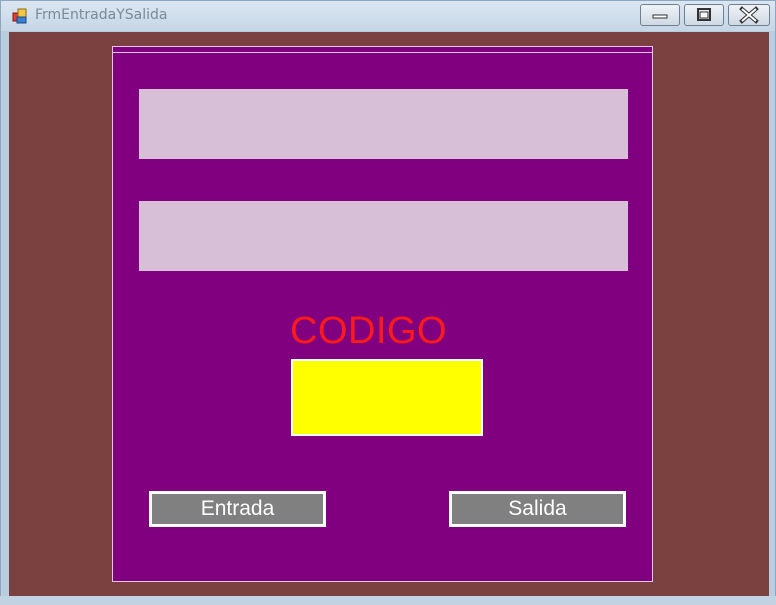 Image resolution: width=776 pixels, height=605 pixels. Describe the element at coordinates (382, 52) in the screenshot. I see `panel-top-line` at that location.